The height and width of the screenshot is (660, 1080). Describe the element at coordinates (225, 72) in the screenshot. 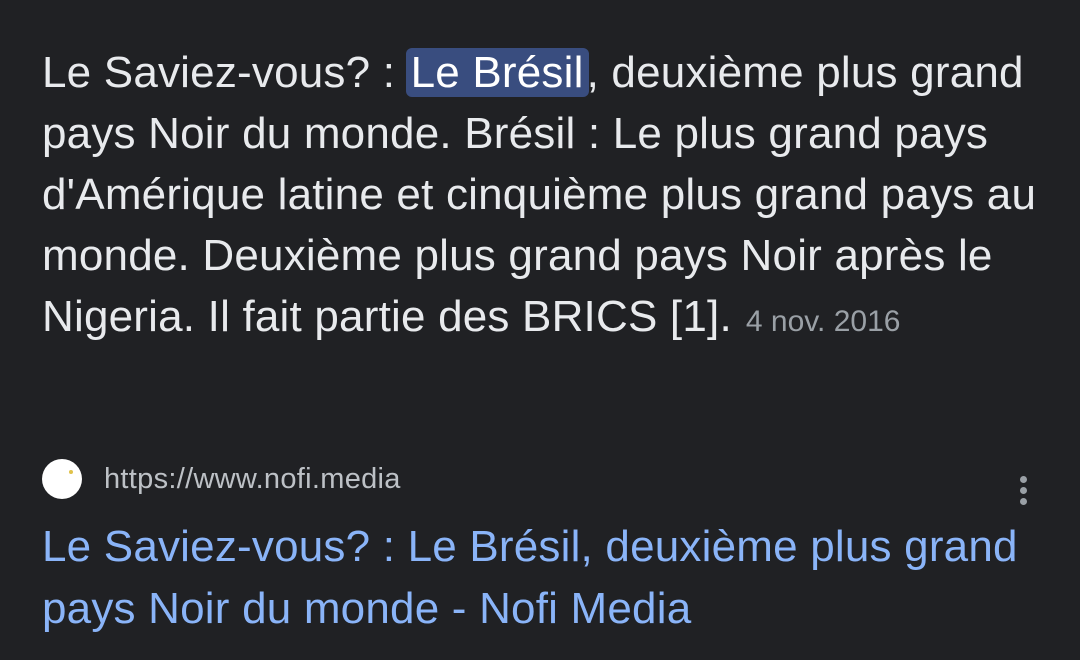

I see `snippet-prefix: Le Saviez-vous? :` at that location.